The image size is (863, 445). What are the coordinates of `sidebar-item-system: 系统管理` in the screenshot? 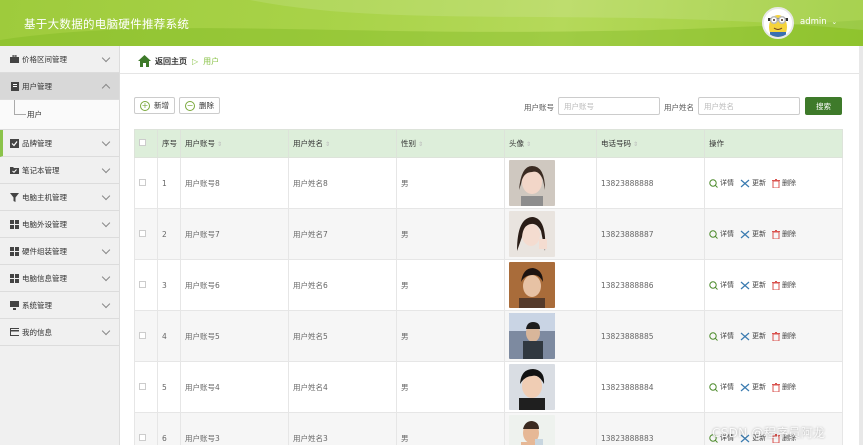 It's located at (59, 305).